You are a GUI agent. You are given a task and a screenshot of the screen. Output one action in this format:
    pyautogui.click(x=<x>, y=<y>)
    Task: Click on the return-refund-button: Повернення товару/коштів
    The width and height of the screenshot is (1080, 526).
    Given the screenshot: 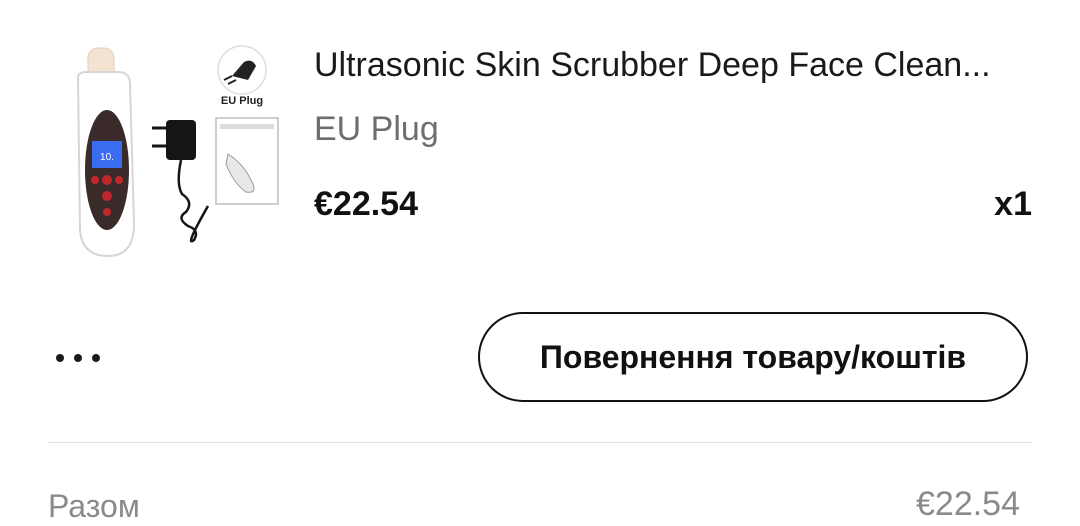 What is the action you would take?
    pyautogui.click(x=753, y=357)
    